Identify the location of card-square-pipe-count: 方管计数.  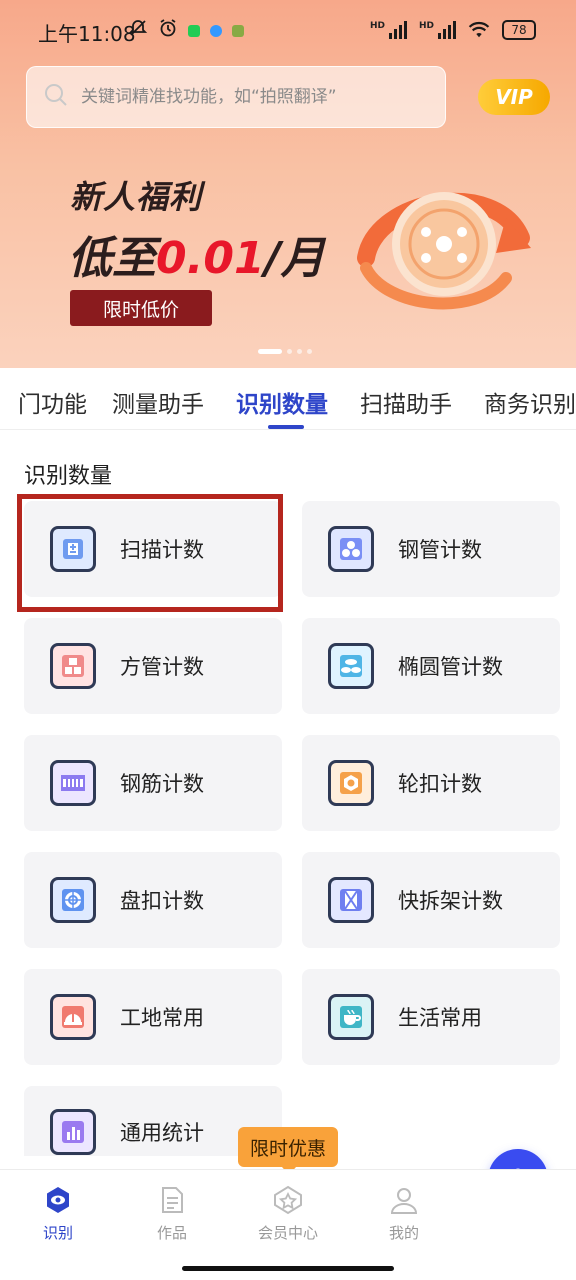
(153, 666).